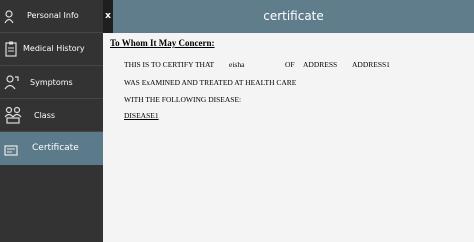  I want to click on page-header: certificate, so click(293, 16).